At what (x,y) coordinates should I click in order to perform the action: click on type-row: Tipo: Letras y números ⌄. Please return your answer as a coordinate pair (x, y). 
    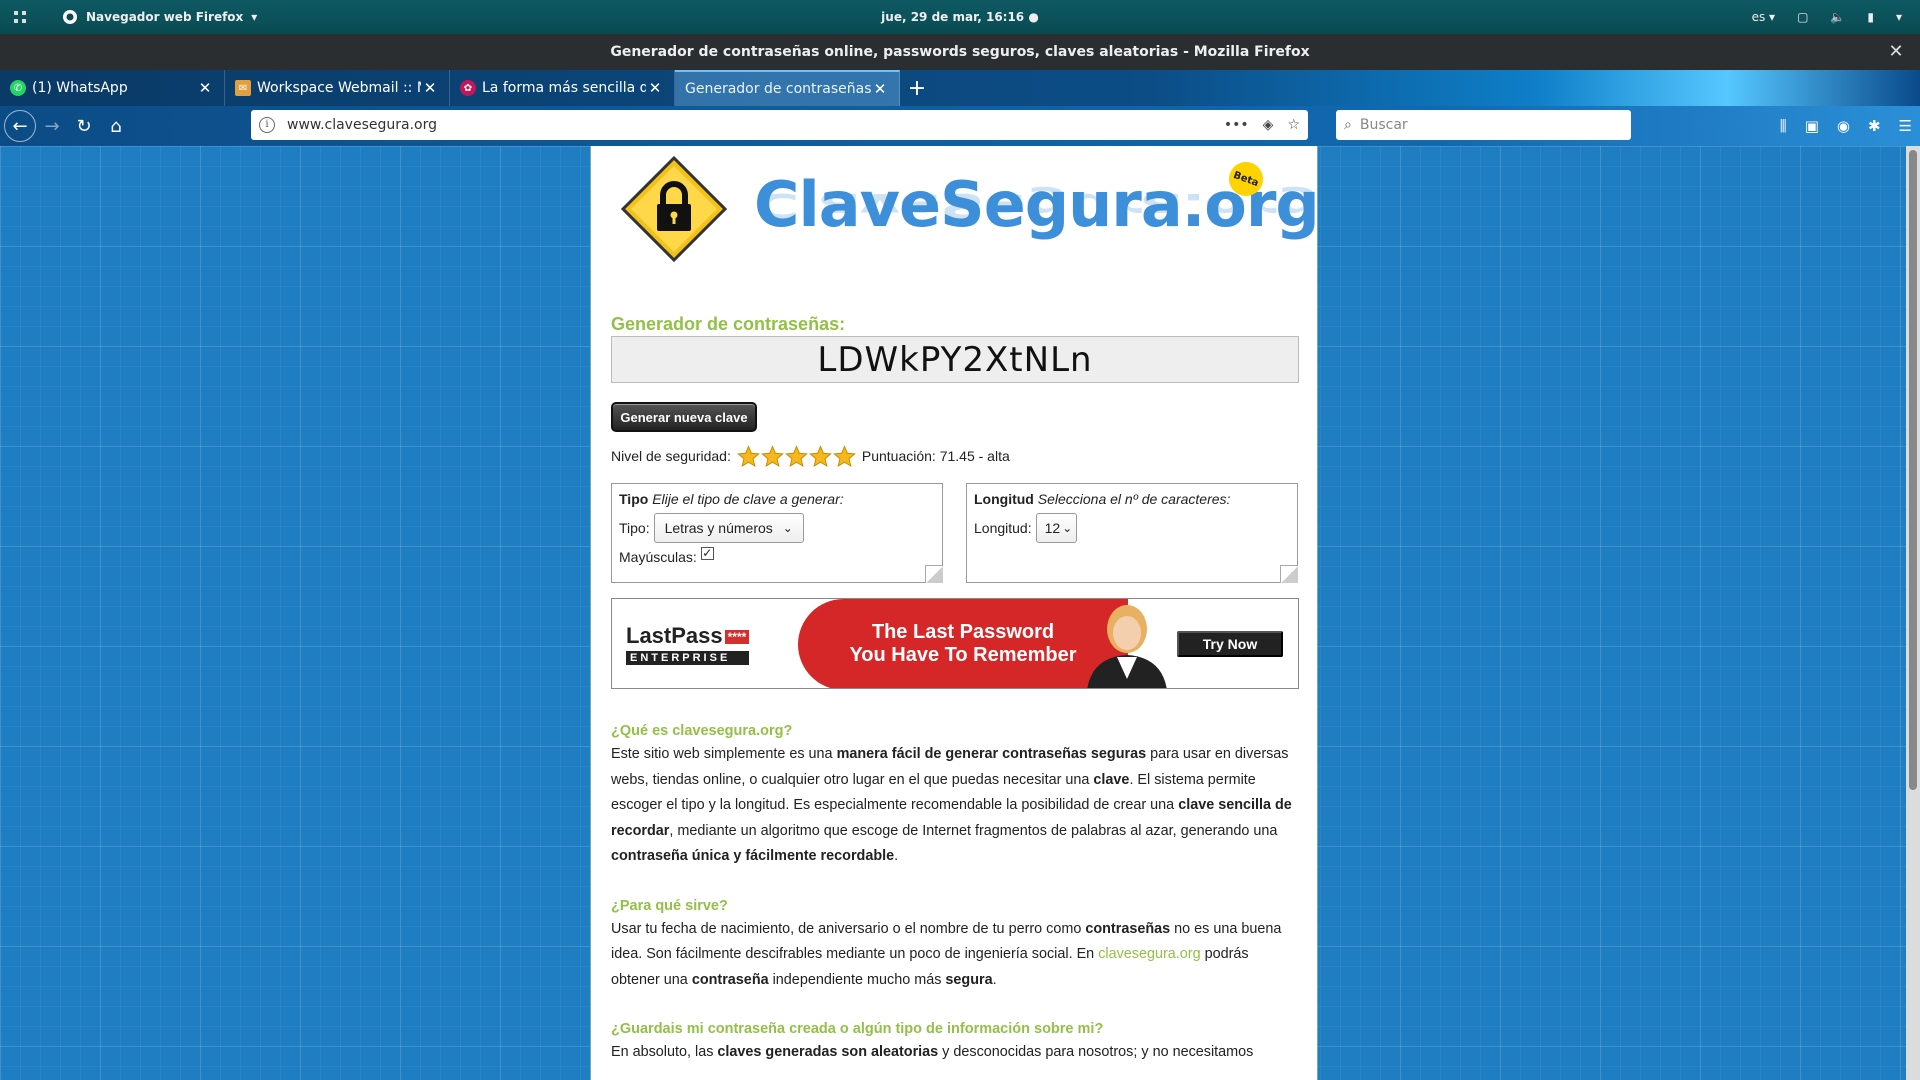
    Looking at the image, I should click on (777, 528).